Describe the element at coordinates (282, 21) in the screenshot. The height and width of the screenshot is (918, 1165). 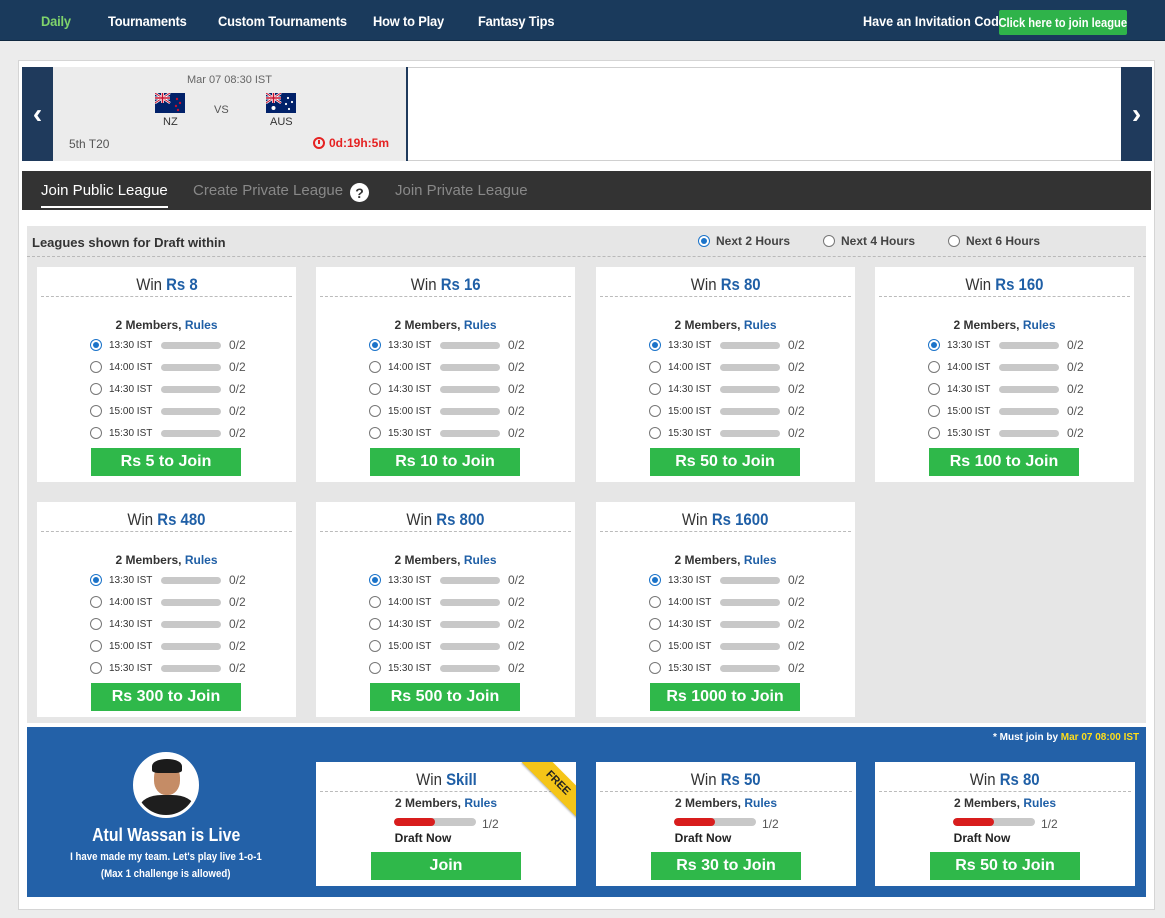
I see `nav-custom-tournaments: Custom Tournaments` at that location.